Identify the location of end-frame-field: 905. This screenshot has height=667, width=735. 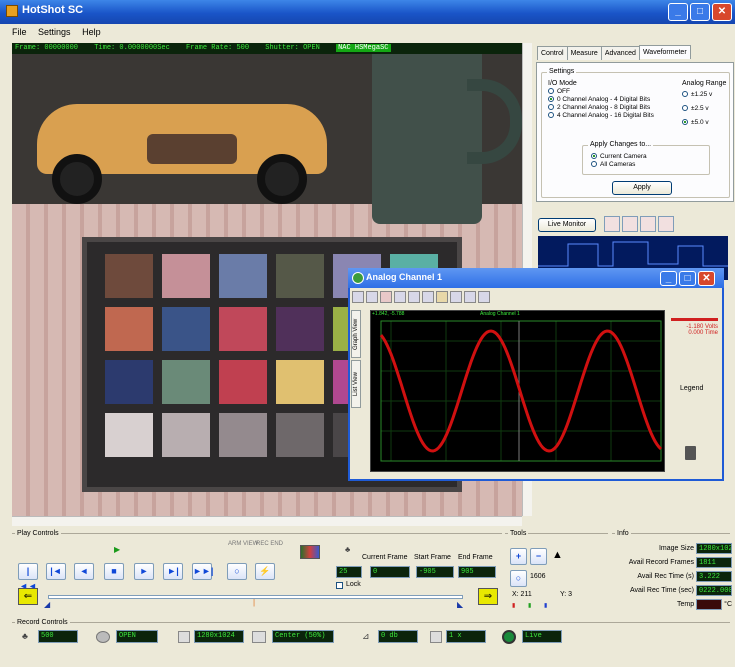
(477, 572).